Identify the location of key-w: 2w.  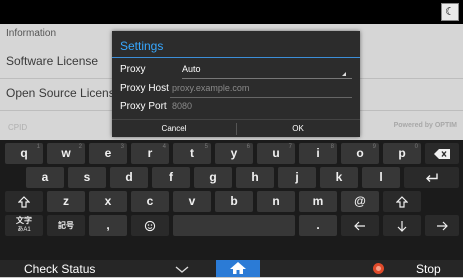
(66, 153).